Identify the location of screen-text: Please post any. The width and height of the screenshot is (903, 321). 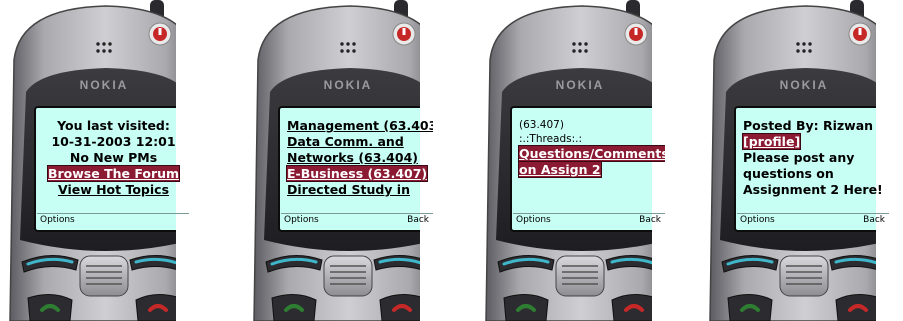
(799, 157).